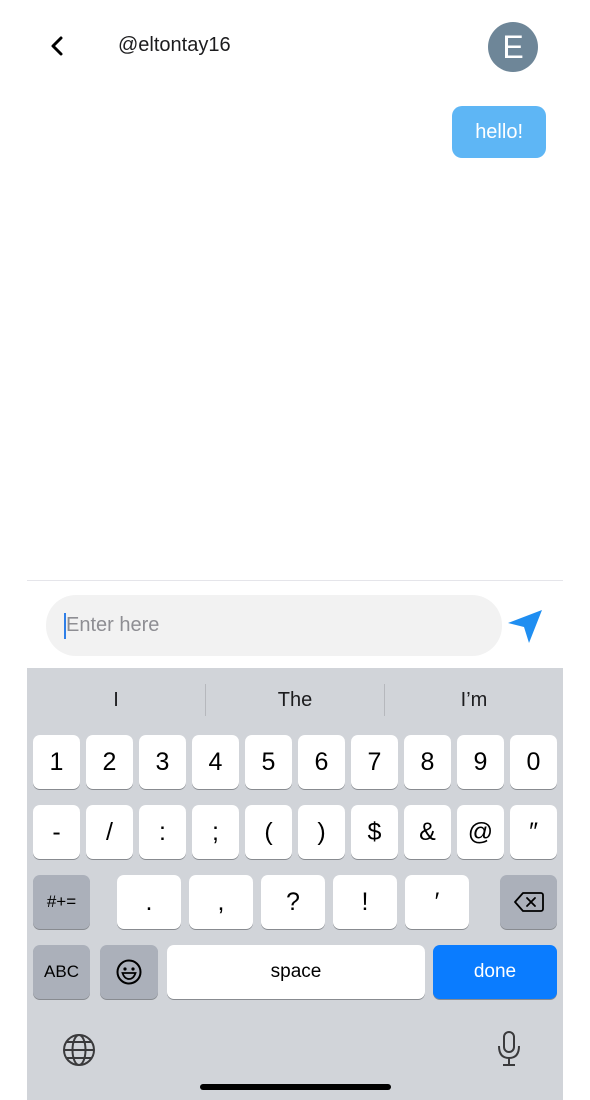 The image size is (590, 1100). I want to click on key: @, so click(480, 832).